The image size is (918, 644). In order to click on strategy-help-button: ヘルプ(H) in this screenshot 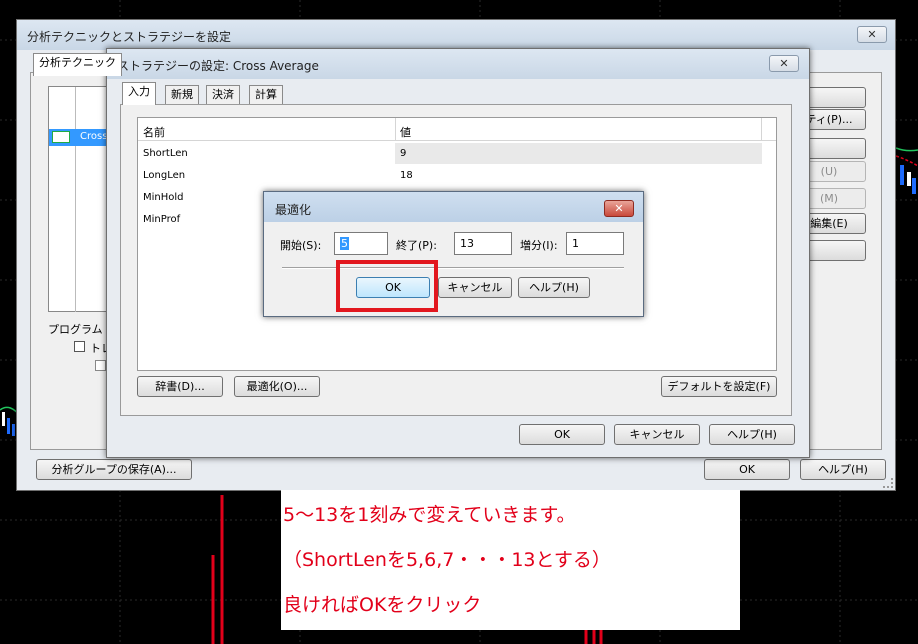, I will do `click(752, 434)`.